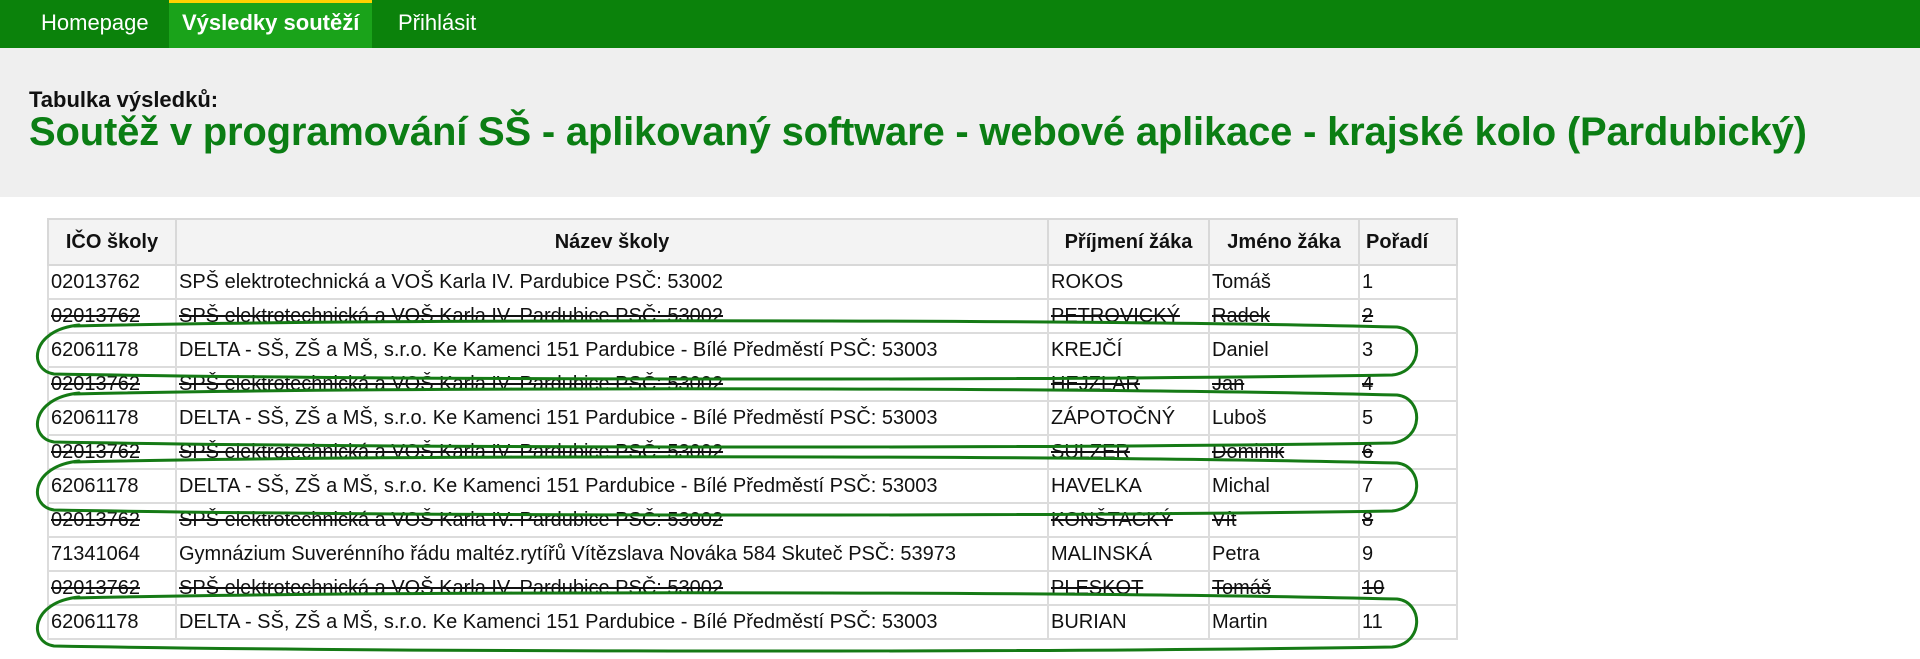 The image size is (1920, 659). What do you see at coordinates (1284, 622) in the screenshot?
I see `cell-jmeno: Martin` at bounding box center [1284, 622].